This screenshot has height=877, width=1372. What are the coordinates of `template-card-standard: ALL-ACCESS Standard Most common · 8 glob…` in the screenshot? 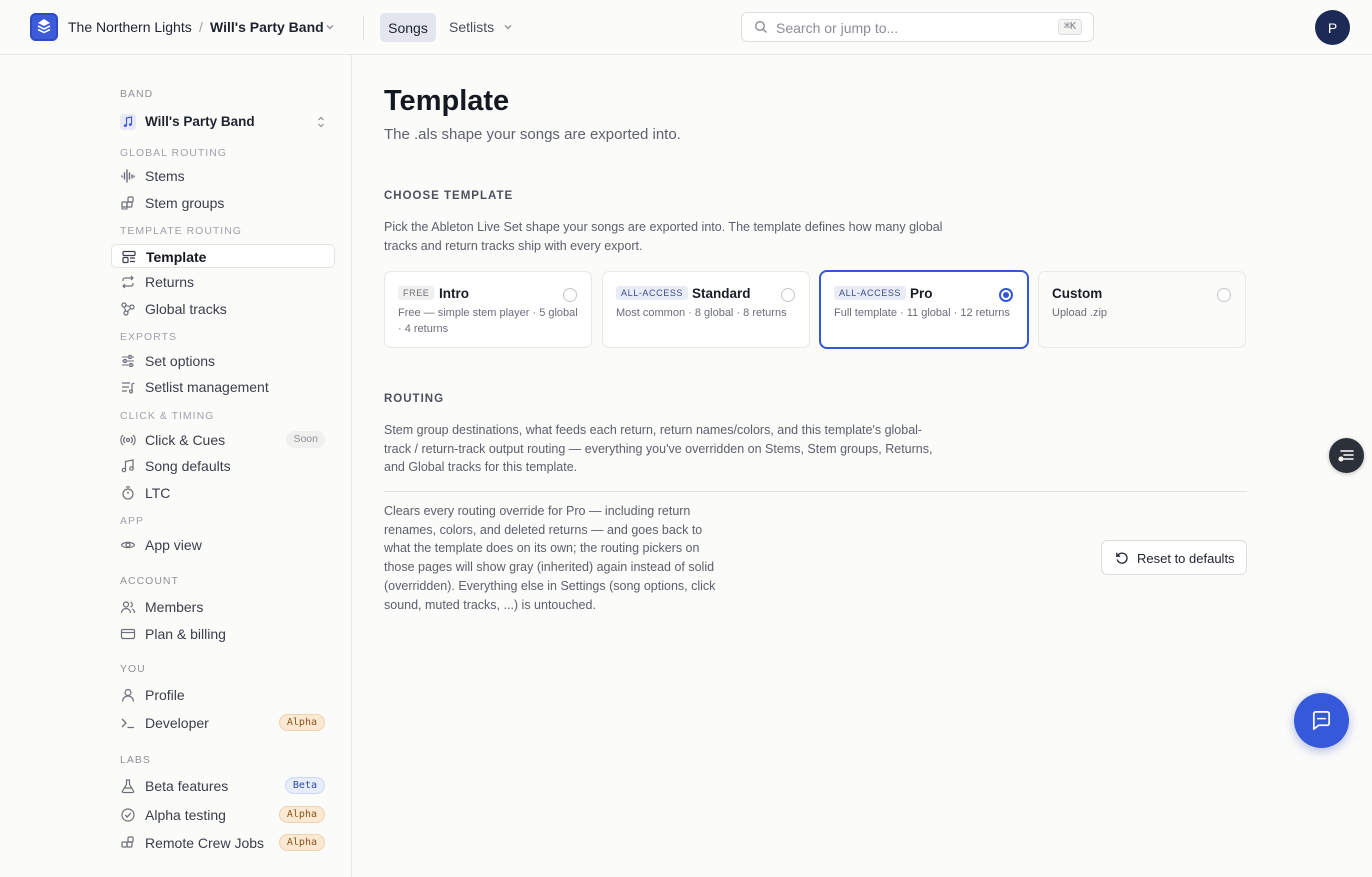 It's located at (706, 309).